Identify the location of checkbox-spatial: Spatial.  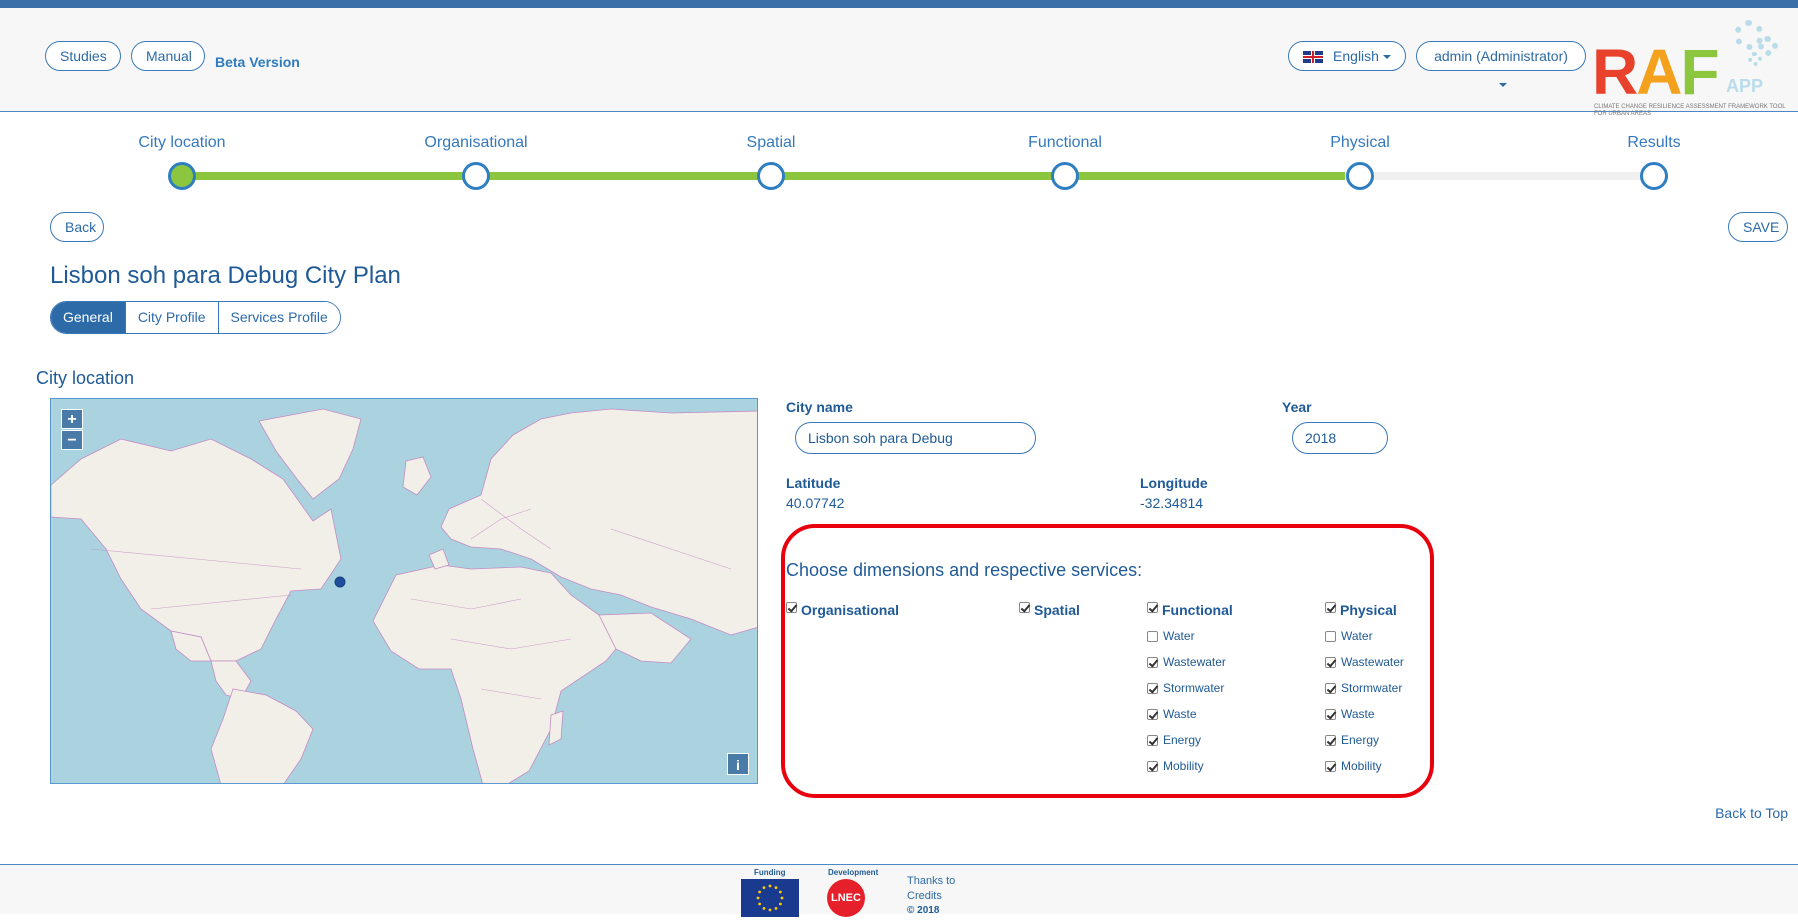
(1049, 609).